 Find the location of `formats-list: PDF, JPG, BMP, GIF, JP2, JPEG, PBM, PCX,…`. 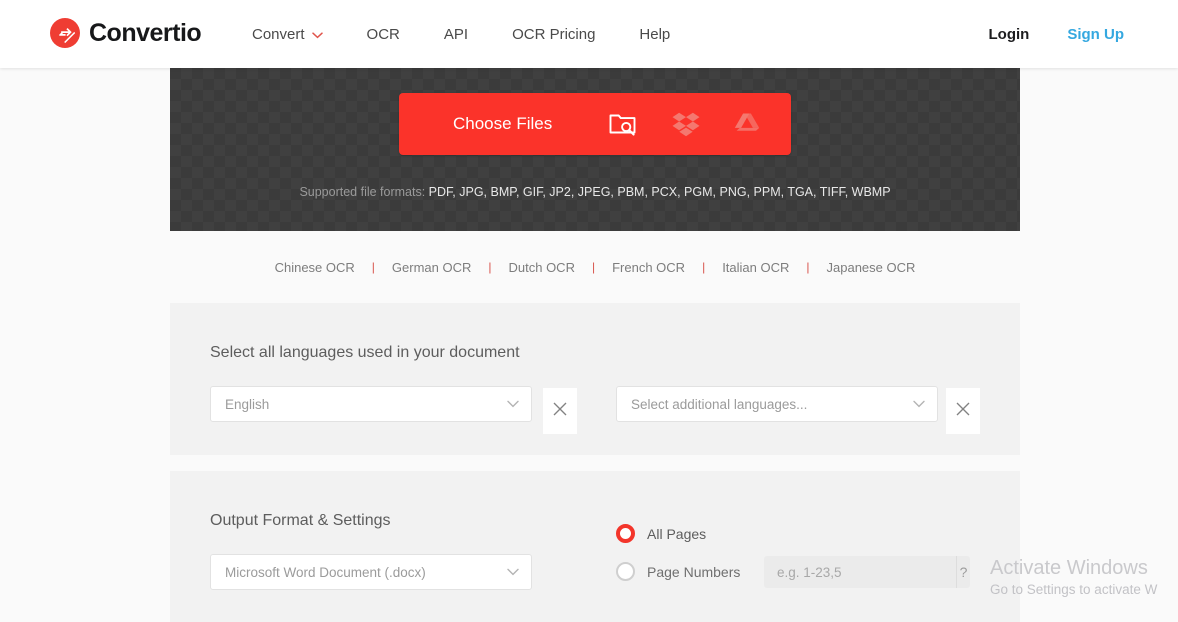

formats-list: PDF, JPG, BMP, GIF, JP2, JPEG, PBM, PCX,… is located at coordinates (659, 192).